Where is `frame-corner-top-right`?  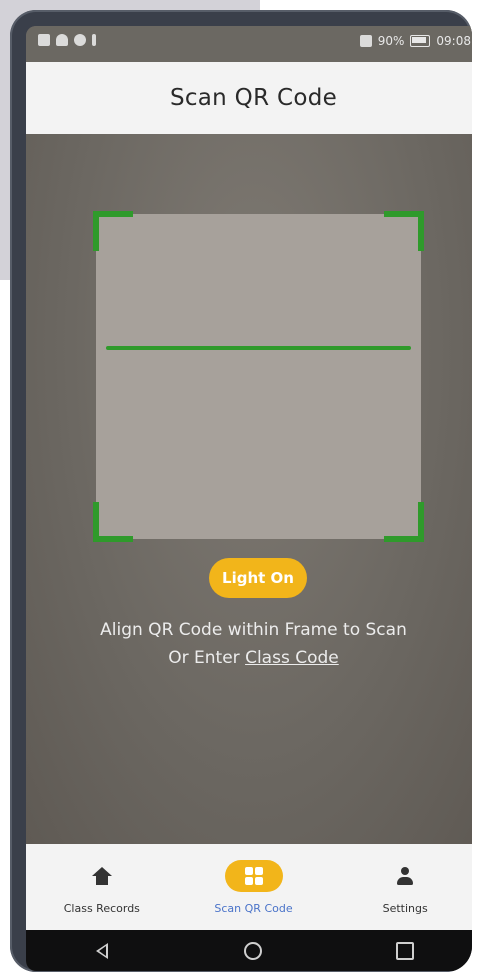 frame-corner-top-right is located at coordinates (404, 231).